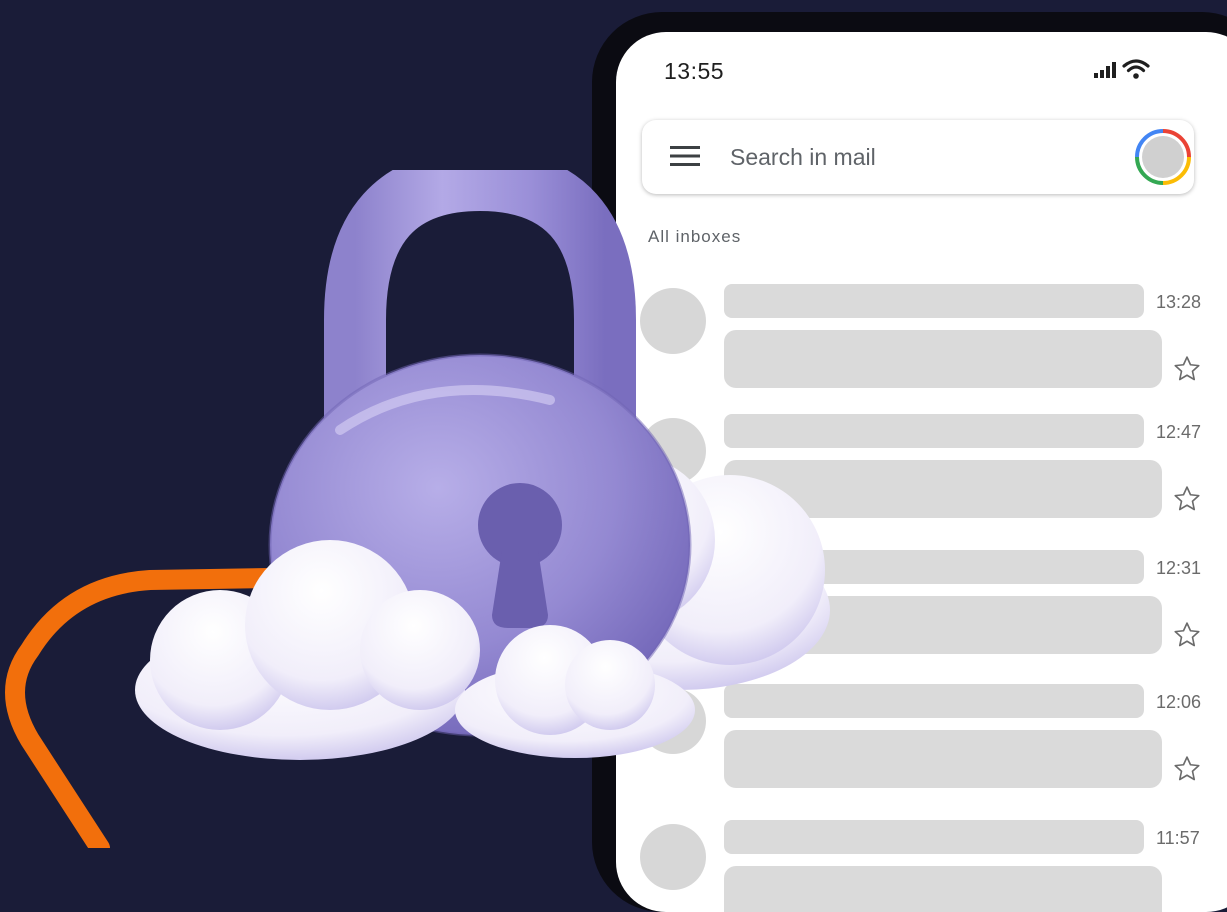 The width and height of the screenshot is (1227, 912). What do you see at coordinates (694, 71) in the screenshot?
I see `status-time: 13:55` at bounding box center [694, 71].